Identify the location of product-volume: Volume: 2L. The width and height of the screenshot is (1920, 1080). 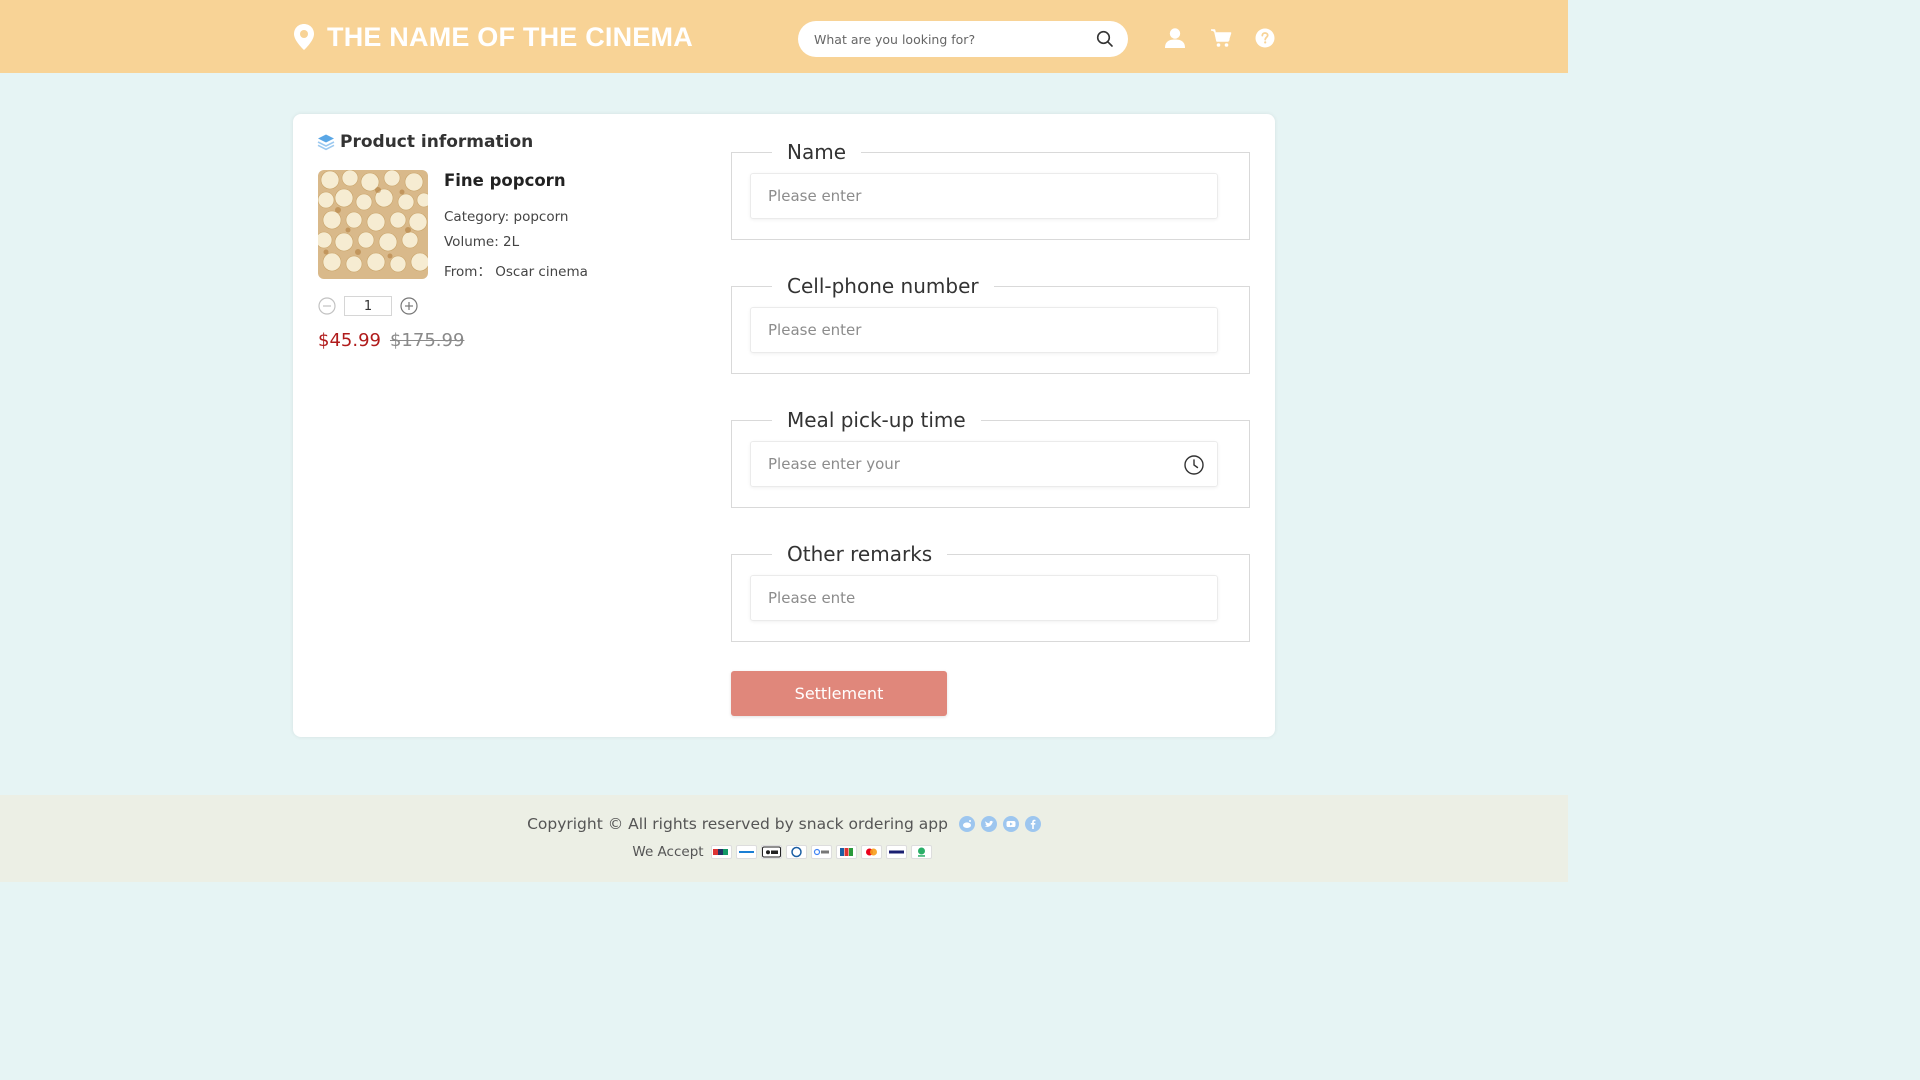
(482, 242).